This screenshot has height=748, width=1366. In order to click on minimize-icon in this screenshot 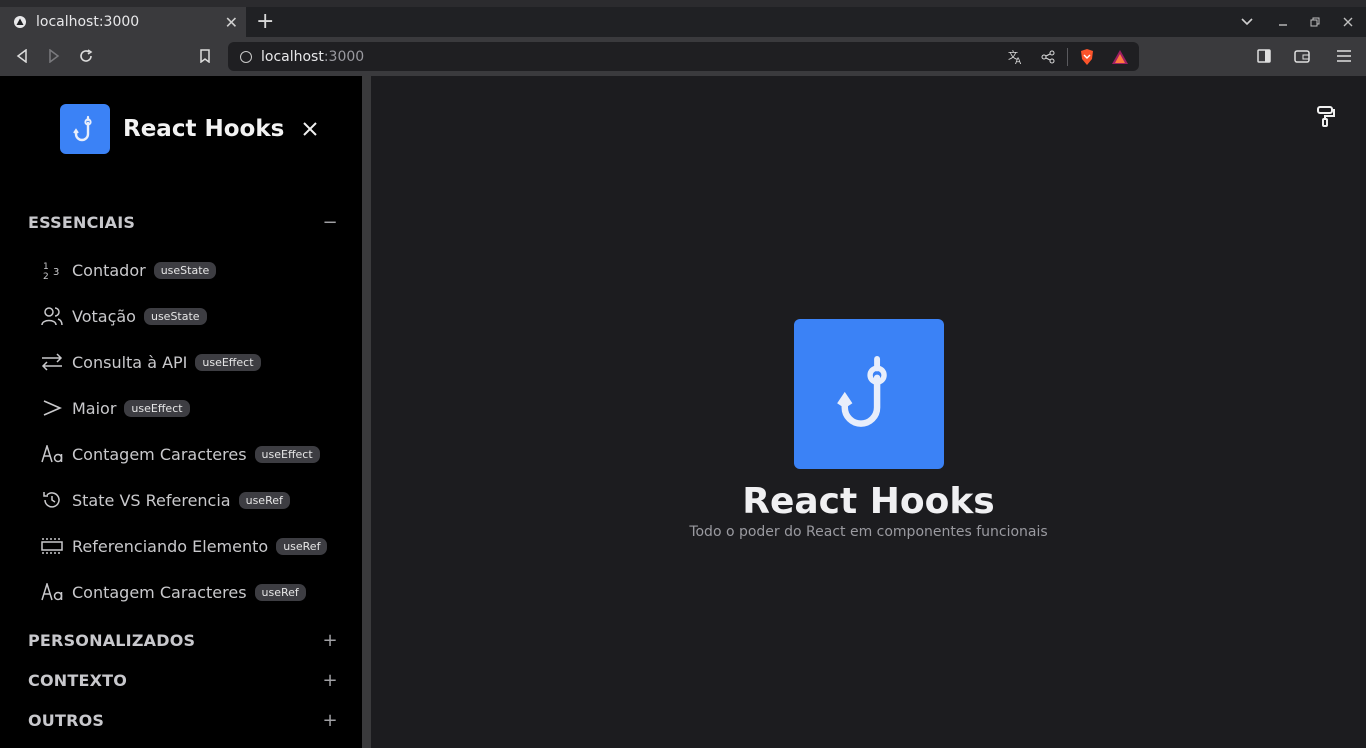, I will do `click(1283, 22)`.